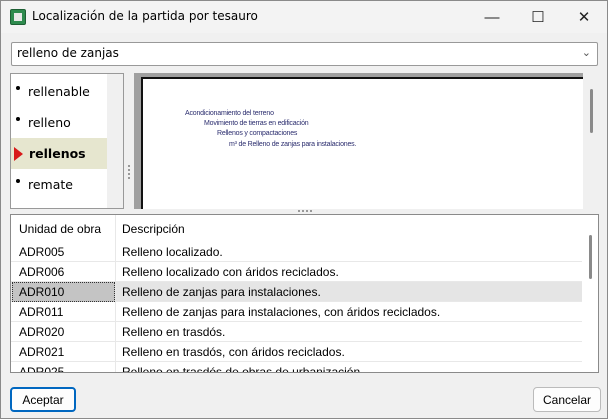  I want to click on cell-code: ADR011, so click(41, 312).